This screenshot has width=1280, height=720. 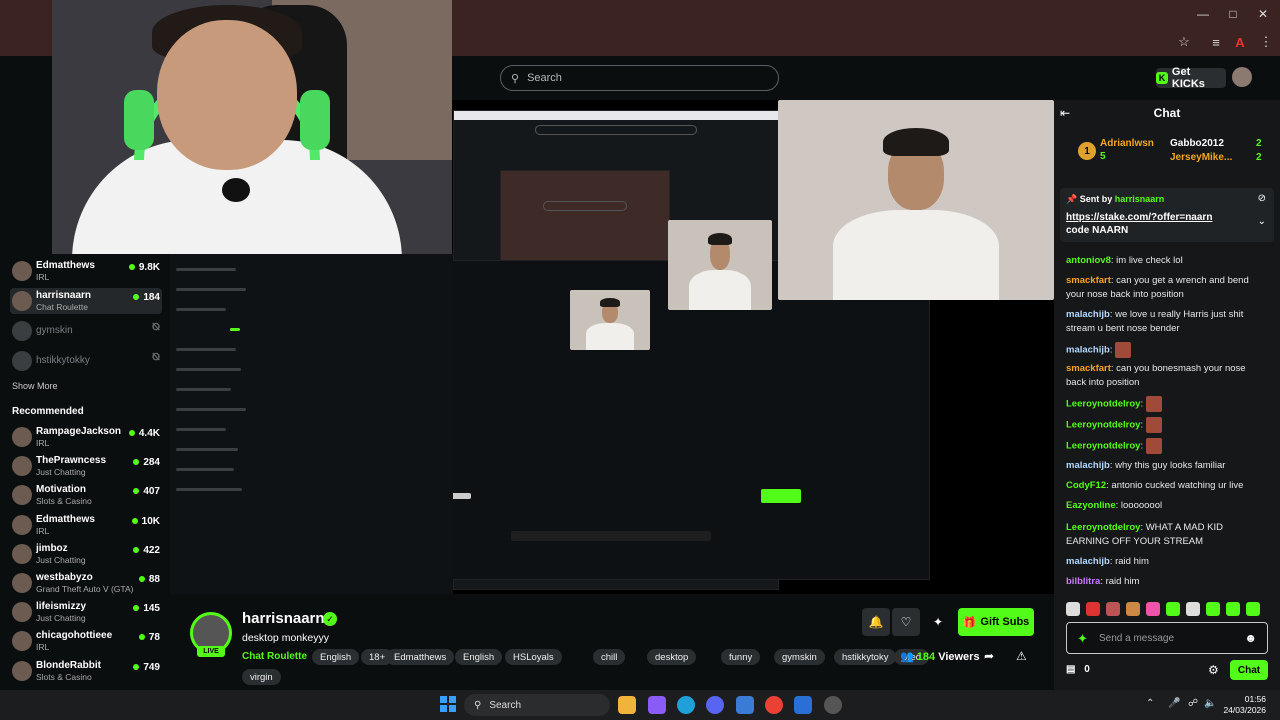 I want to click on unpin-icon: ⊘, so click(x=1262, y=198).